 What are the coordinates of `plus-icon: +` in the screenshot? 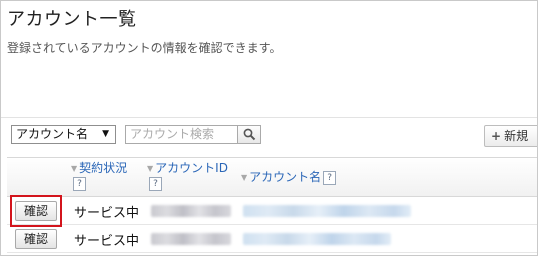 It's located at (496, 136).